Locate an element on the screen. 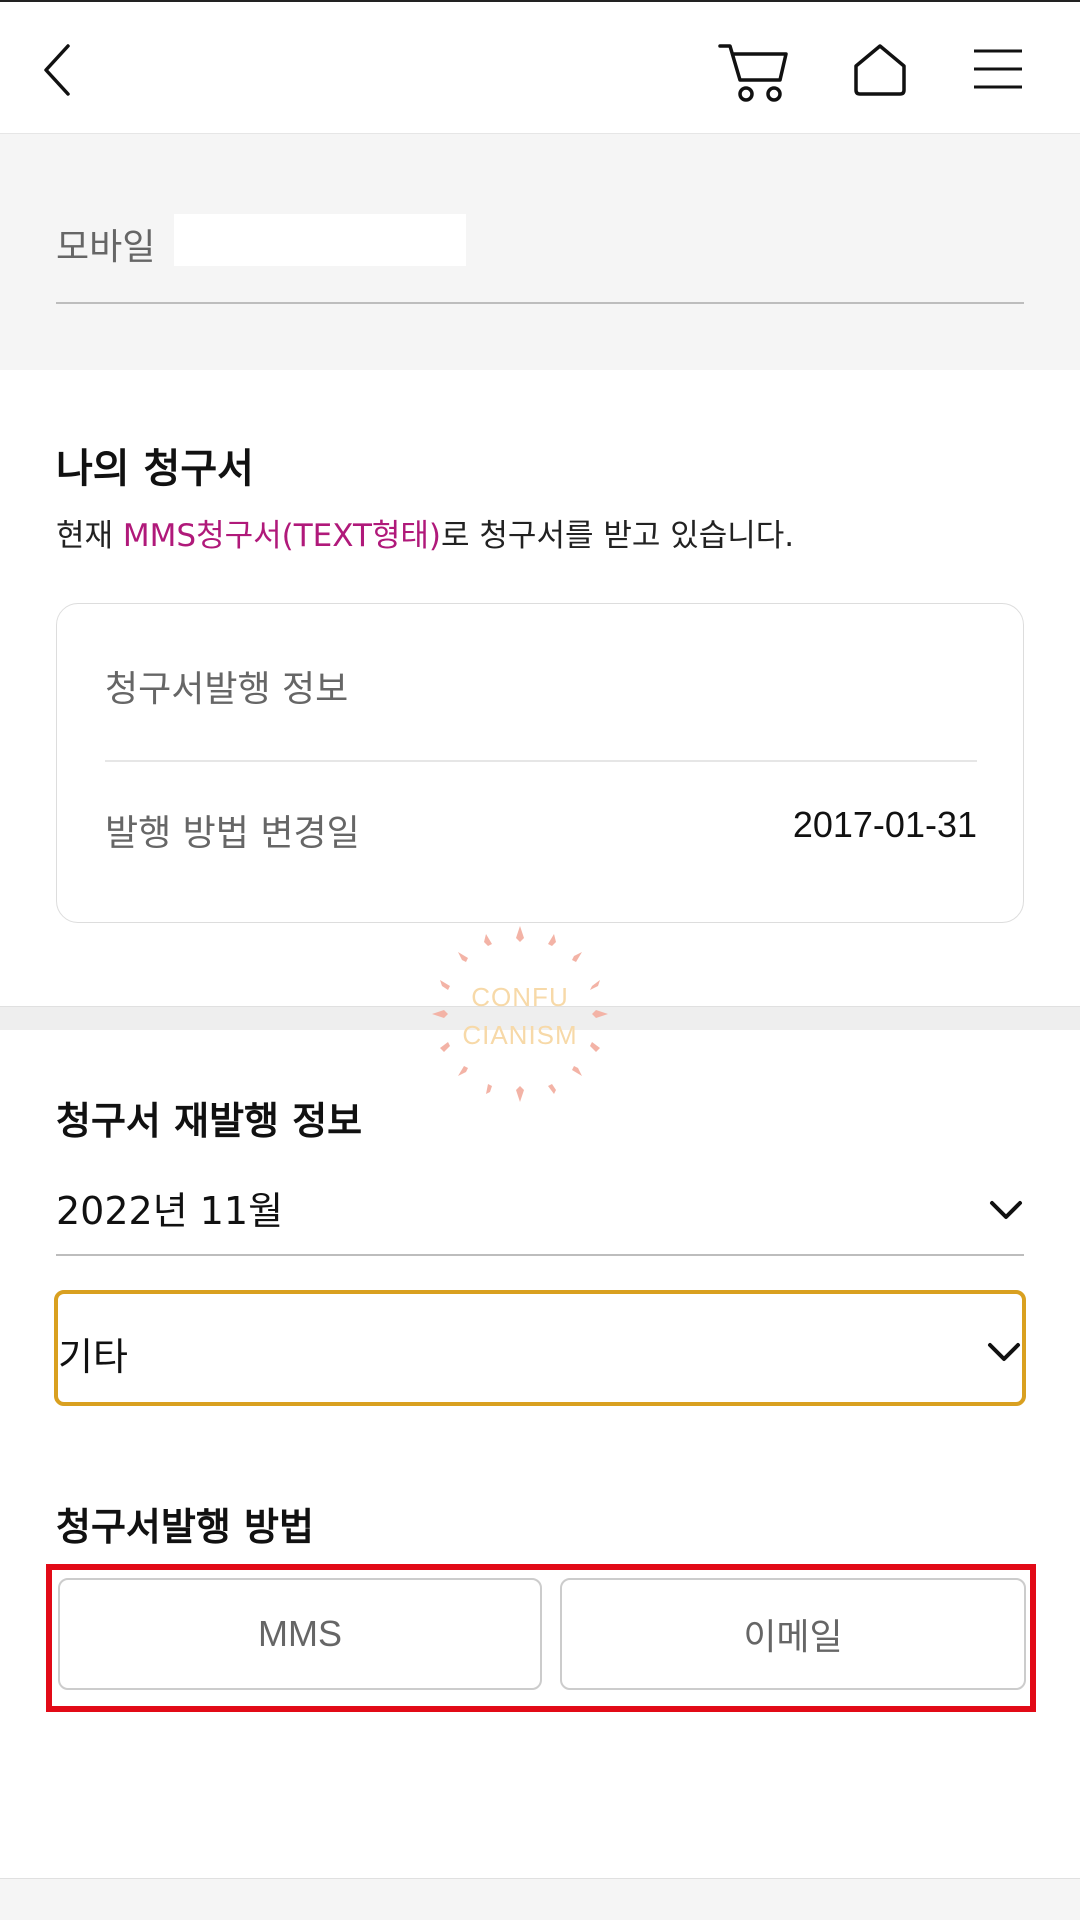  mobile-row: 모바일 is located at coordinates (540, 259).